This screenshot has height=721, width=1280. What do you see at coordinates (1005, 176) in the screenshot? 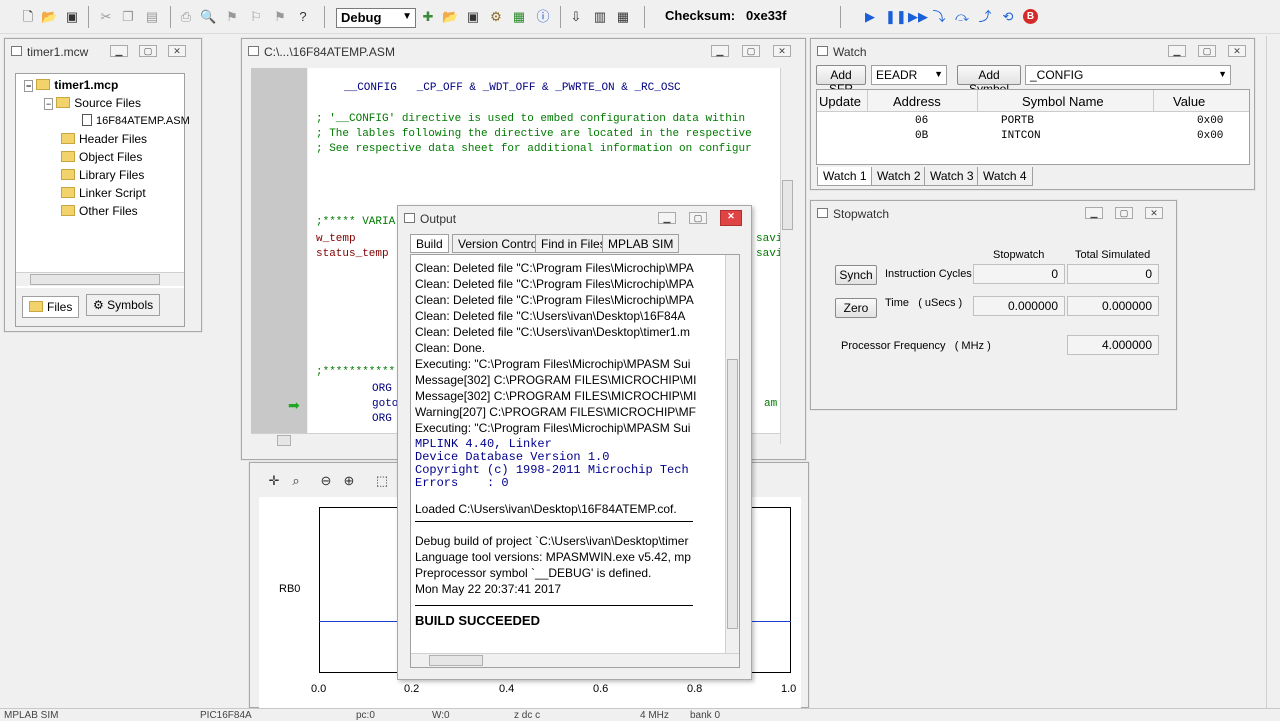
I see `tab-watch-4: Watch 4` at bounding box center [1005, 176].